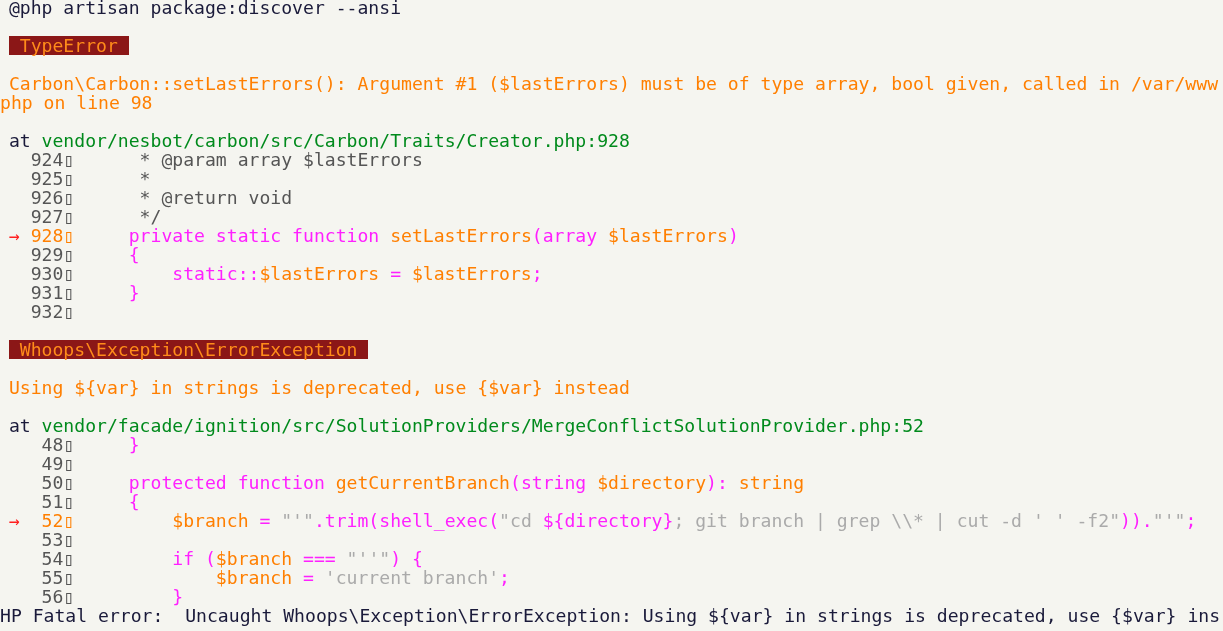  Describe the element at coordinates (613, 83) in the screenshot. I see `error-message: Carbon\Carbon::setLastErrors(): Argument #1 ($lastErrors) must be of type array, bool given, called in /var/www` at that location.